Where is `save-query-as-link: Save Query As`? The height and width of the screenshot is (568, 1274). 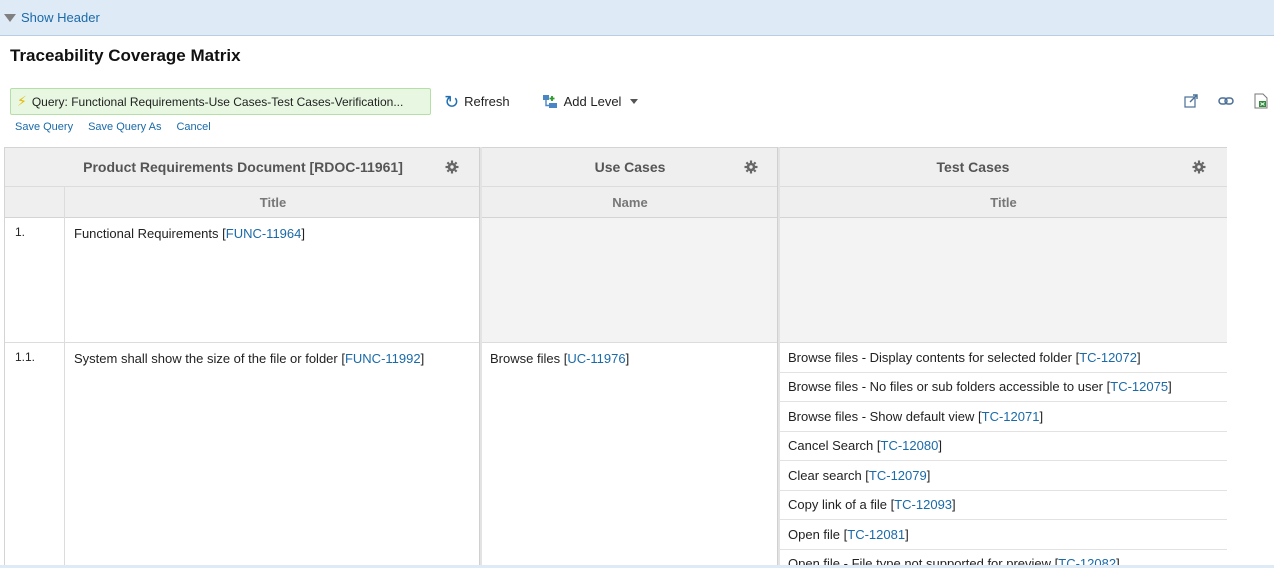 save-query-as-link: Save Query As is located at coordinates (124, 127).